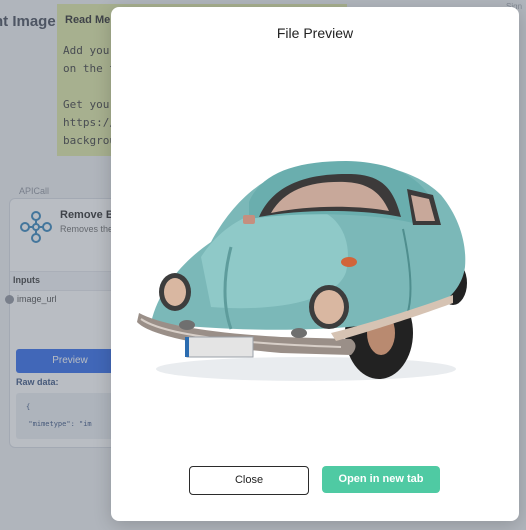 The image size is (526, 530). Describe the element at coordinates (315, 33) in the screenshot. I see `modal-title: File Preview` at that location.